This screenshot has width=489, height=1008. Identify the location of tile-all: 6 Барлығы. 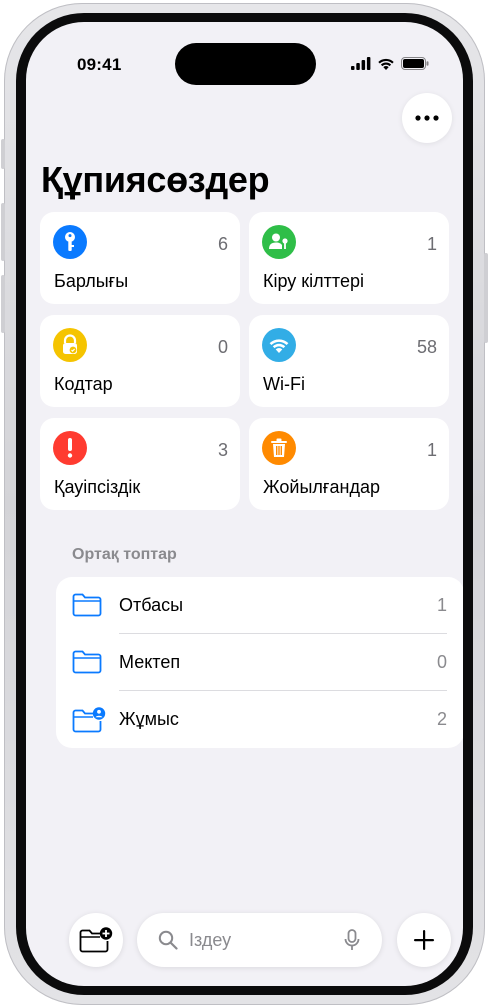
(140, 258).